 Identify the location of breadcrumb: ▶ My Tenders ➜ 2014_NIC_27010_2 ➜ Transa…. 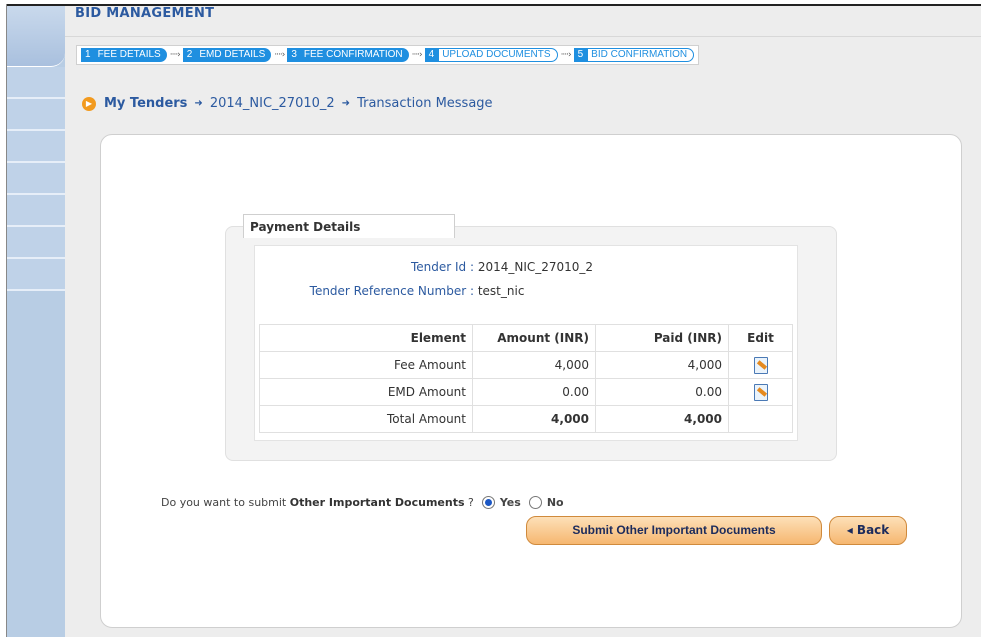
(287, 103).